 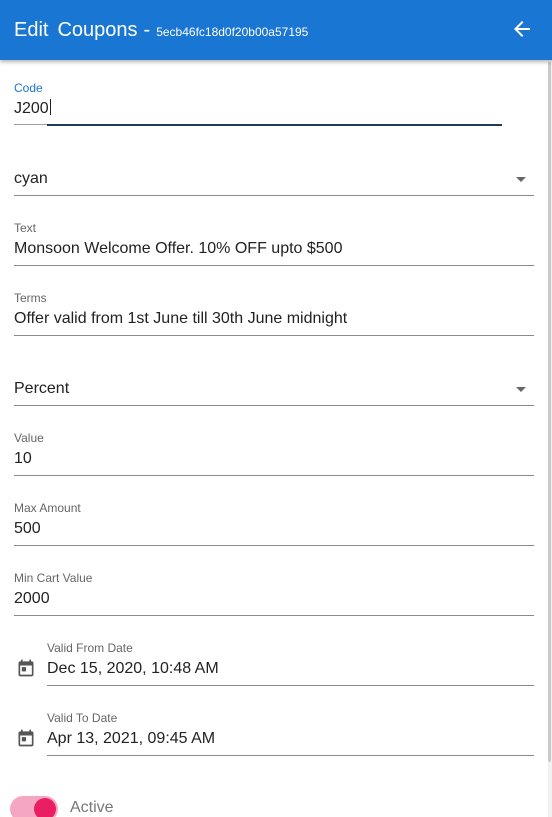 I want to click on app-bar: Edit Coupons - 5ecb46fc18d0f20b00a57195, so click(x=276, y=30).